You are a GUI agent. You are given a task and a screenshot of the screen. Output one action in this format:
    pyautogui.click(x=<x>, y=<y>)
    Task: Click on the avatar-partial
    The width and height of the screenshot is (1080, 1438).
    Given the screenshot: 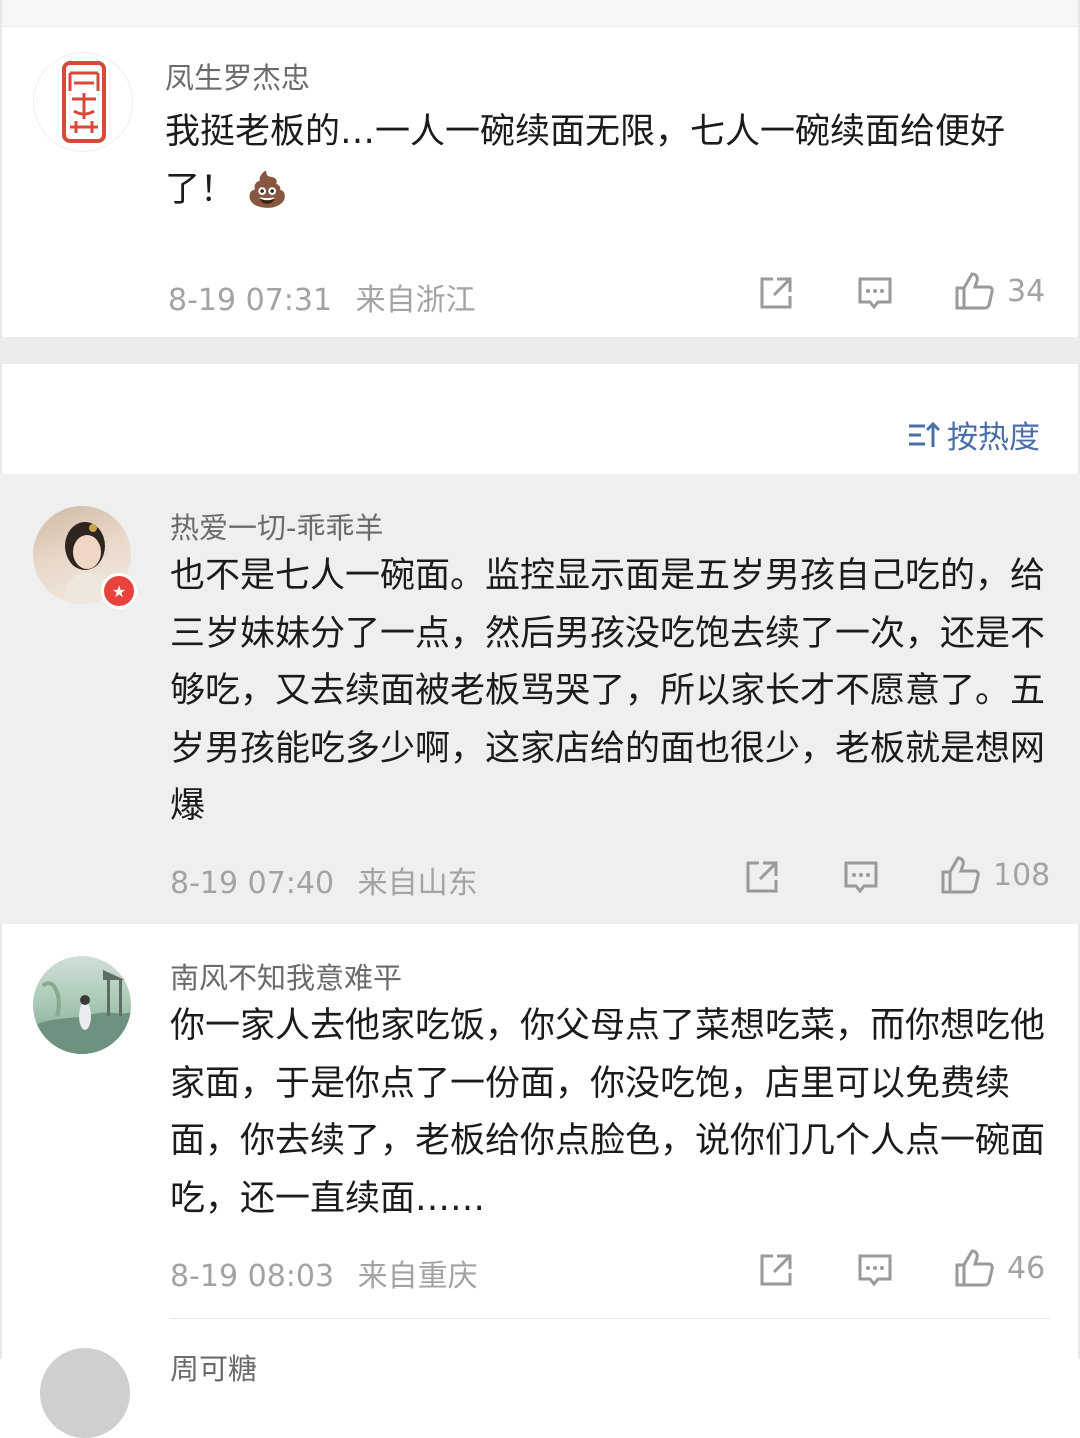 What is the action you would take?
    pyautogui.click(x=85, y=1393)
    